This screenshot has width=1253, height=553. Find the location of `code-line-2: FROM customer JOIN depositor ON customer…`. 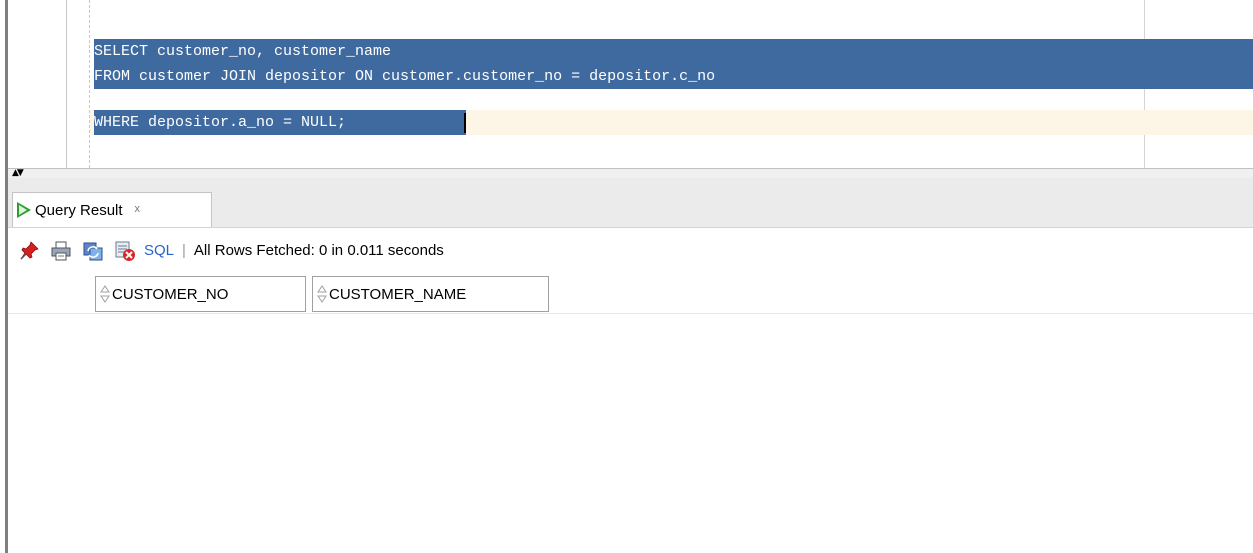

code-line-2: FROM customer JOIN depositor ON customer… is located at coordinates (404, 76).